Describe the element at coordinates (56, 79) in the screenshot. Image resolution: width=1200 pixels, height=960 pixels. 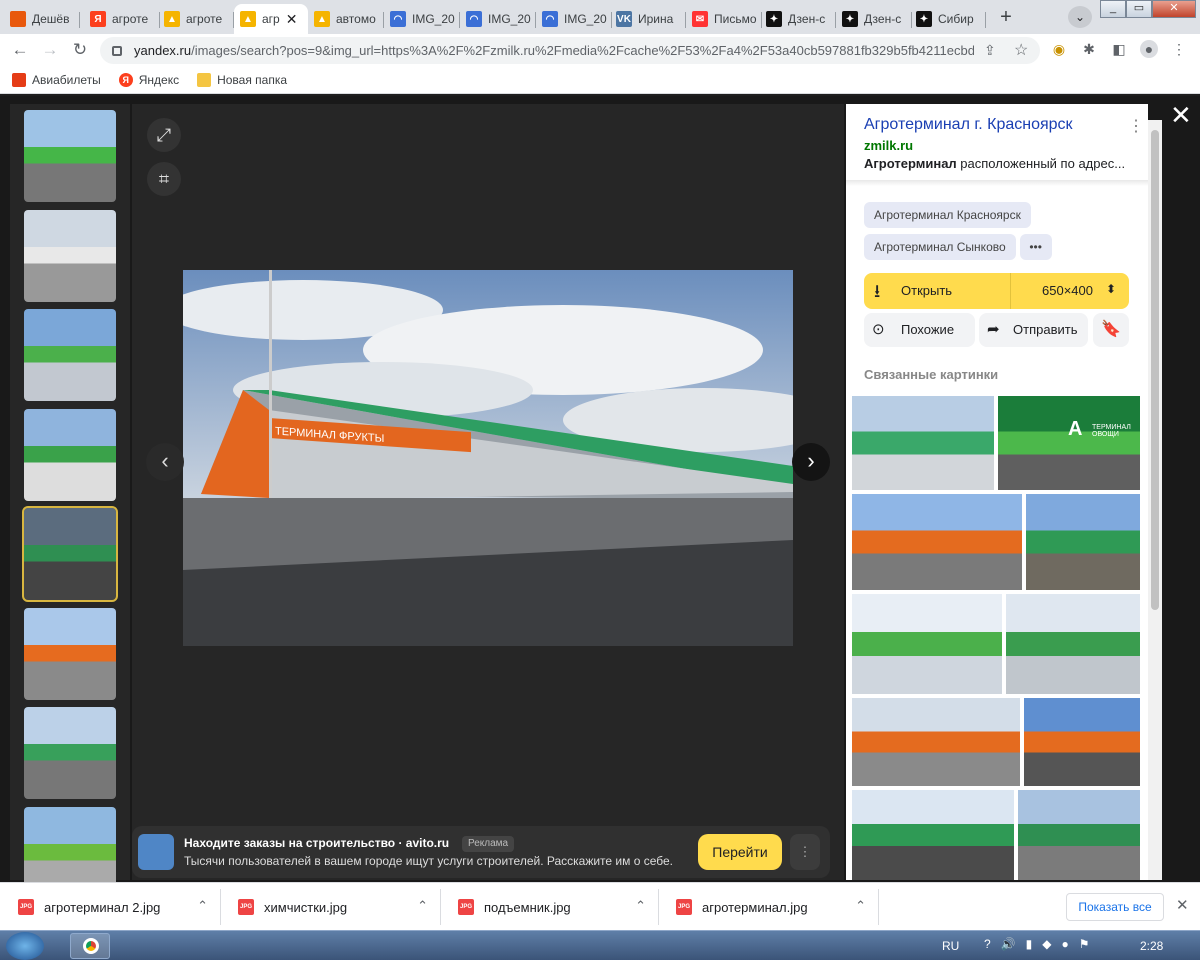
I see `bookmark-aviabilety: Авиабилеты` at that location.